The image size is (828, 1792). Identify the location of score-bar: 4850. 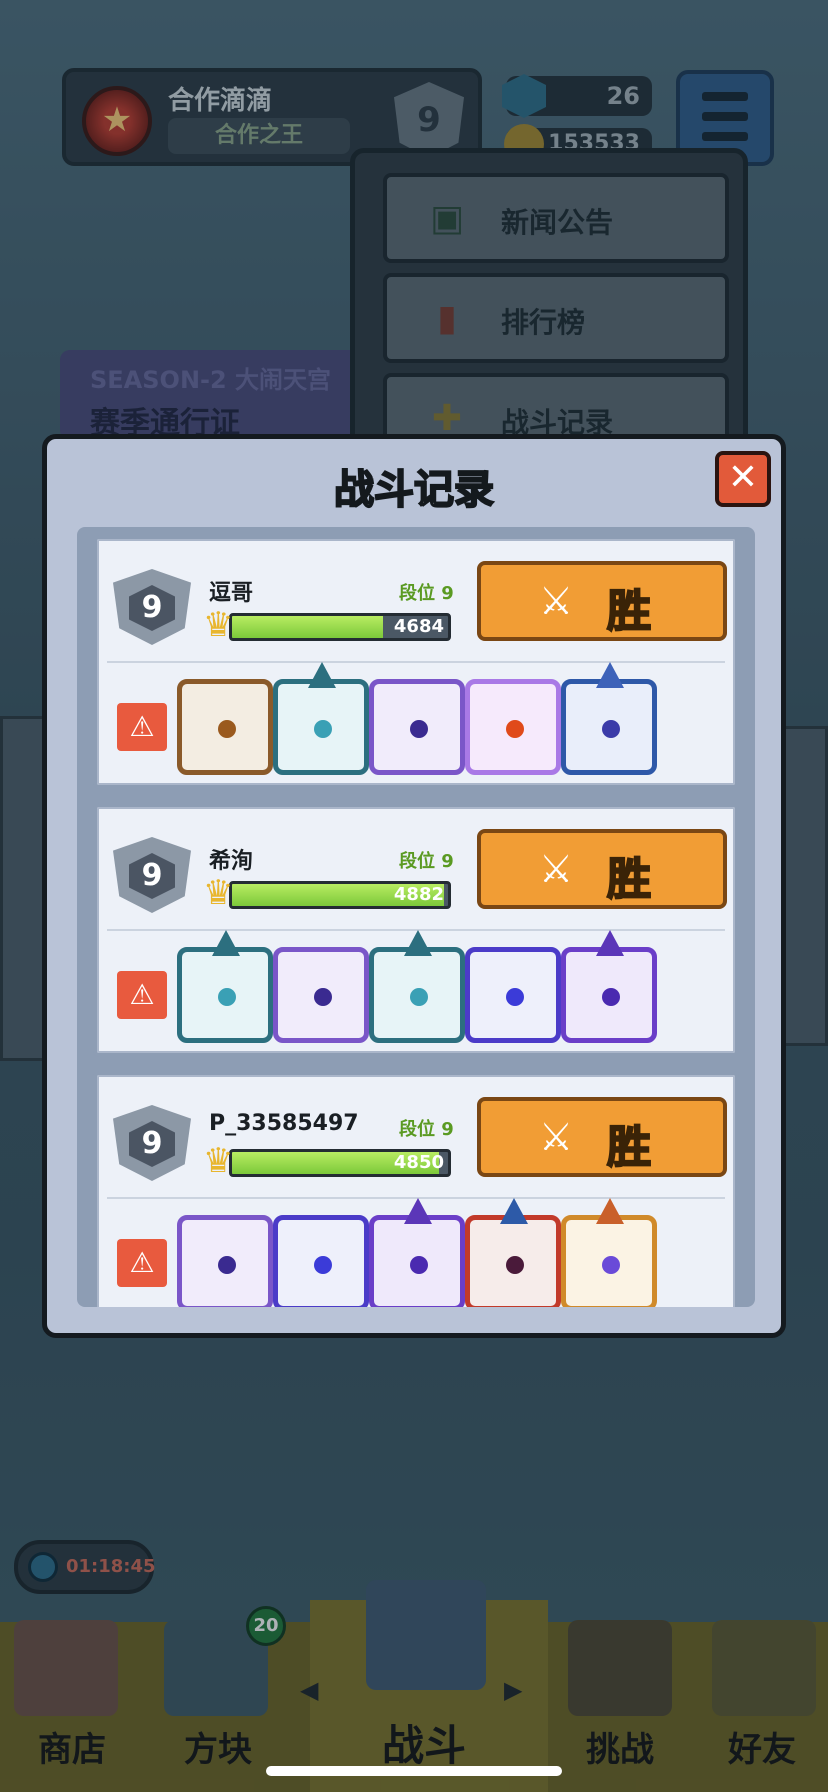
(340, 1163).